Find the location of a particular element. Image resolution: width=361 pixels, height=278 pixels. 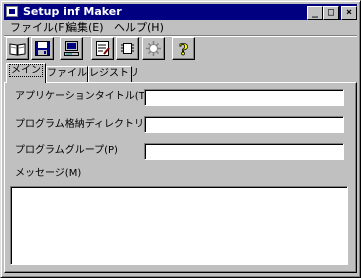

toolbar-button-settings is located at coordinates (153, 48).